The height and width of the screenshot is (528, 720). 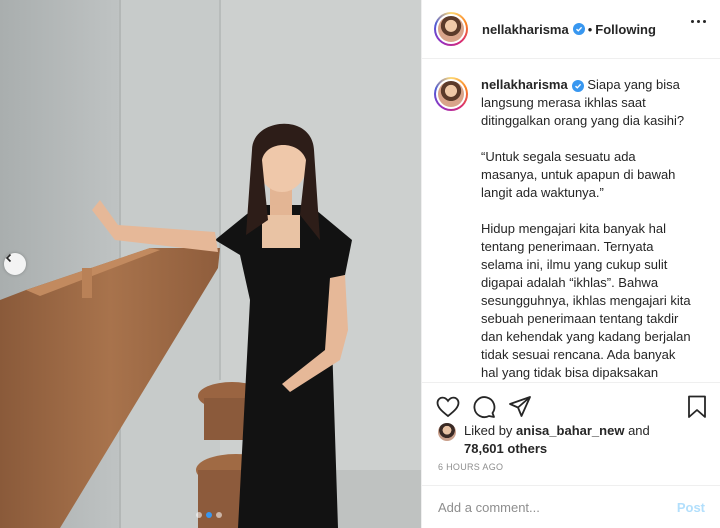 I want to click on chevron-left-icon, so click(x=8, y=258).